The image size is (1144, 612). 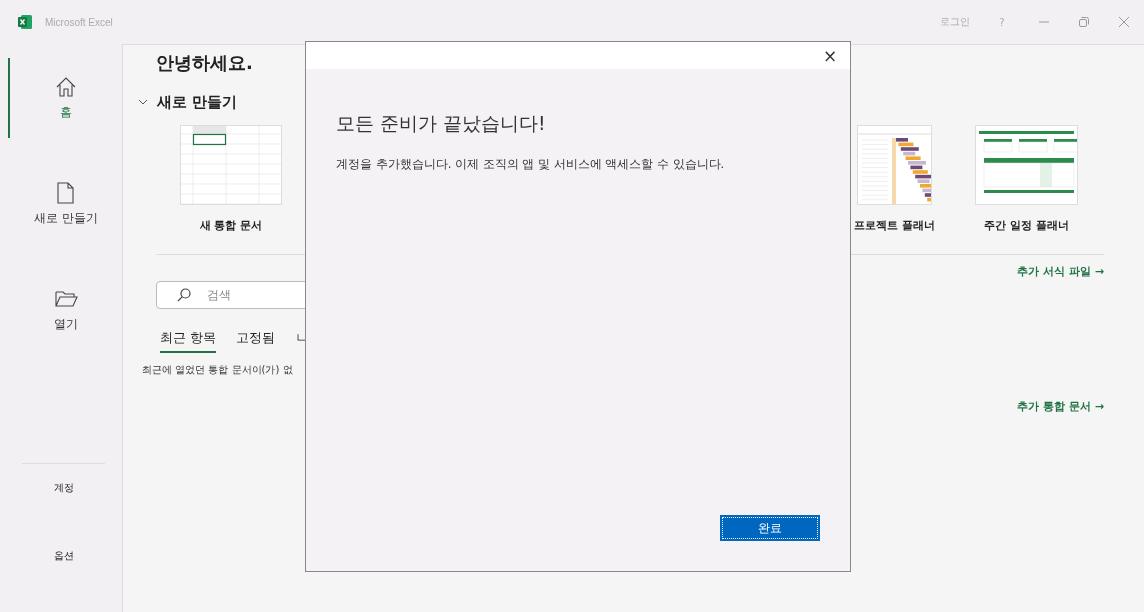 I want to click on template-label: 새 통합 문서, so click(x=231, y=226).